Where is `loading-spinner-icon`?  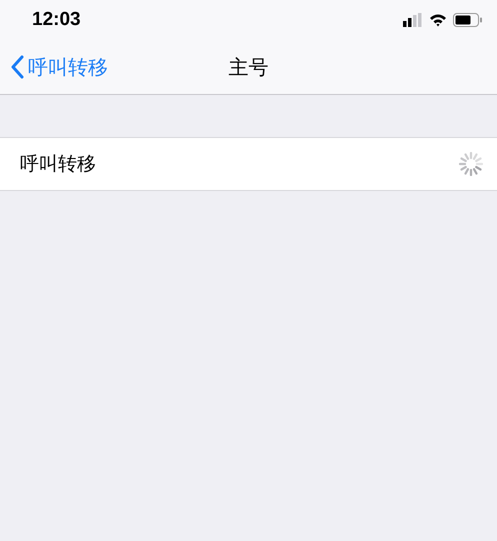 loading-spinner-icon is located at coordinates (471, 164).